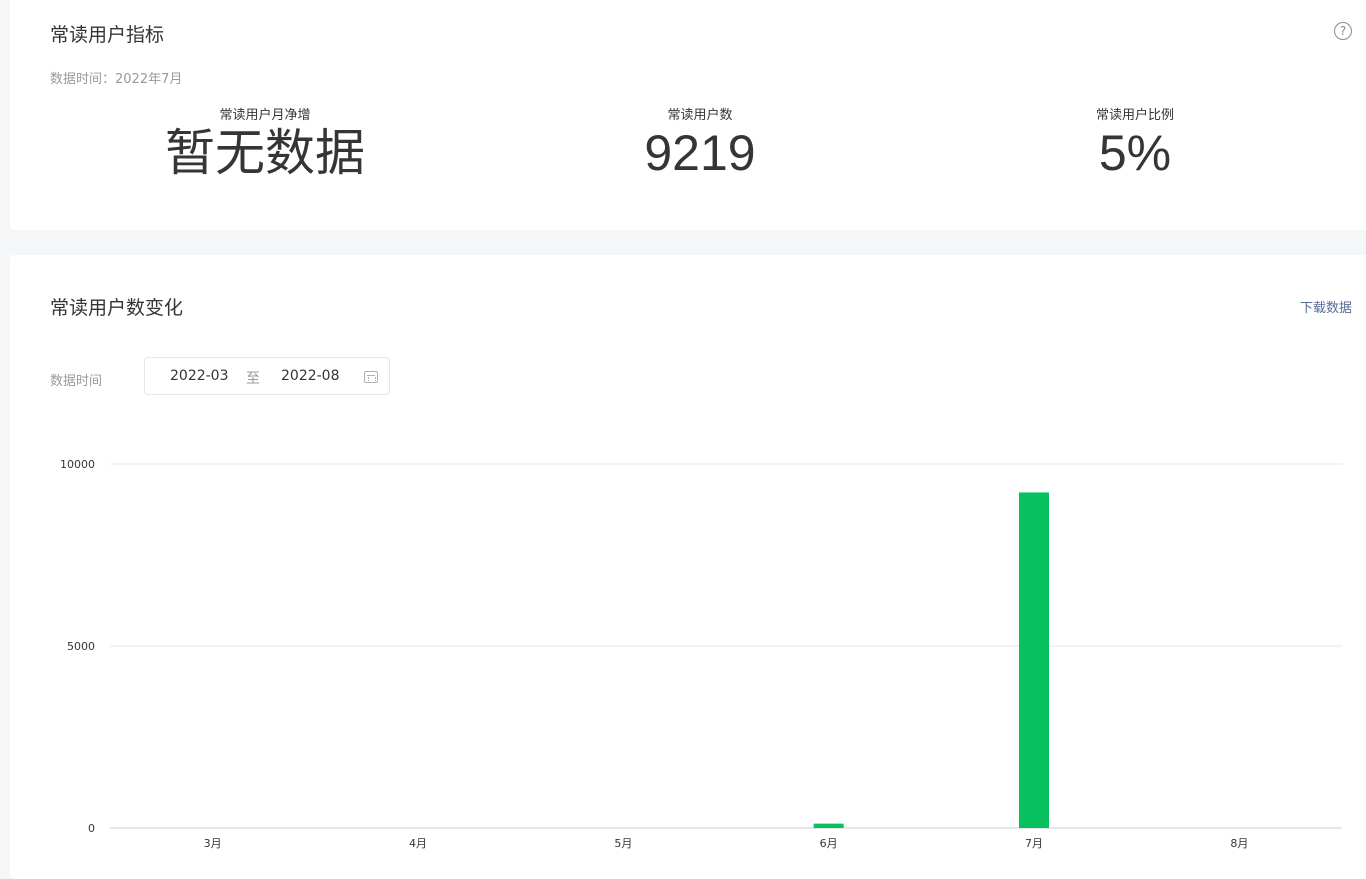 The width and height of the screenshot is (1366, 879). Describe the element at coordinates (253, 379) in the screenshot. I see `date-range-separator: 至` at that location.